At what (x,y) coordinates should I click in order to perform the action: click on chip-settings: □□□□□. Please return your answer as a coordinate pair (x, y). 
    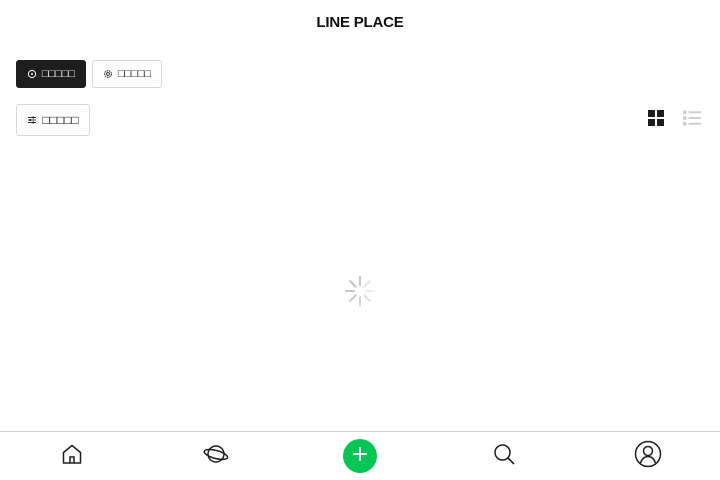
    Looking at the image, I should click on (127, 74).